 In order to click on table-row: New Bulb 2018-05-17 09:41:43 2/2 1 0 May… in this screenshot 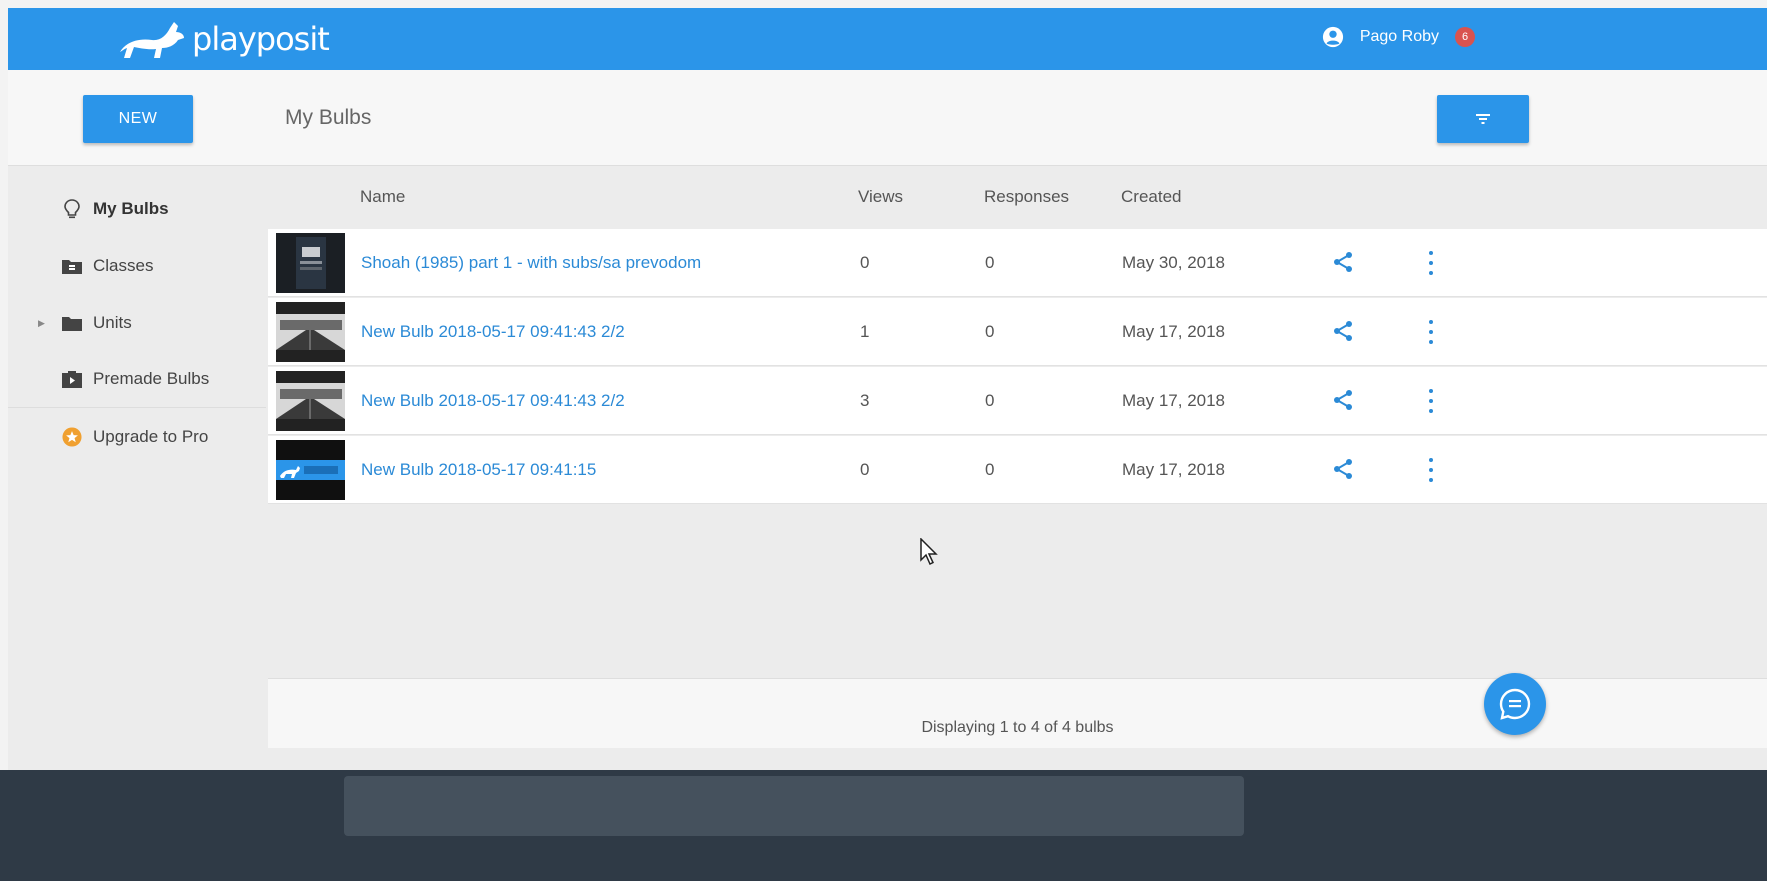, I will do `click(1017, 332)`.